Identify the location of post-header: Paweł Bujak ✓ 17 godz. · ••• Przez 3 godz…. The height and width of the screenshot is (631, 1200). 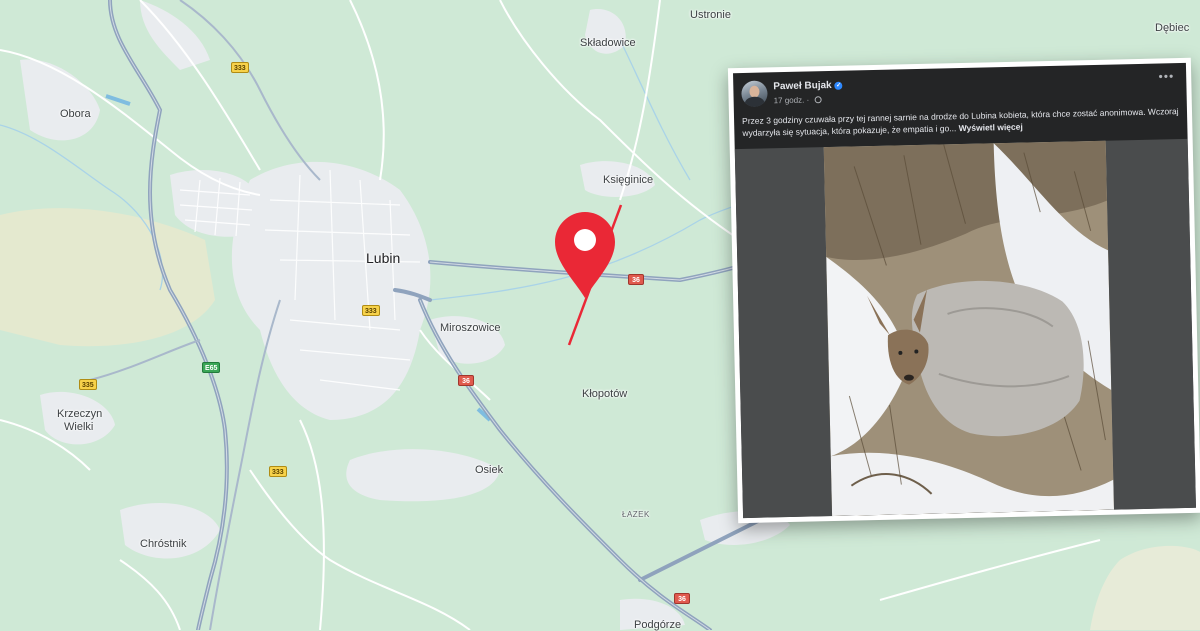
(960, 101).